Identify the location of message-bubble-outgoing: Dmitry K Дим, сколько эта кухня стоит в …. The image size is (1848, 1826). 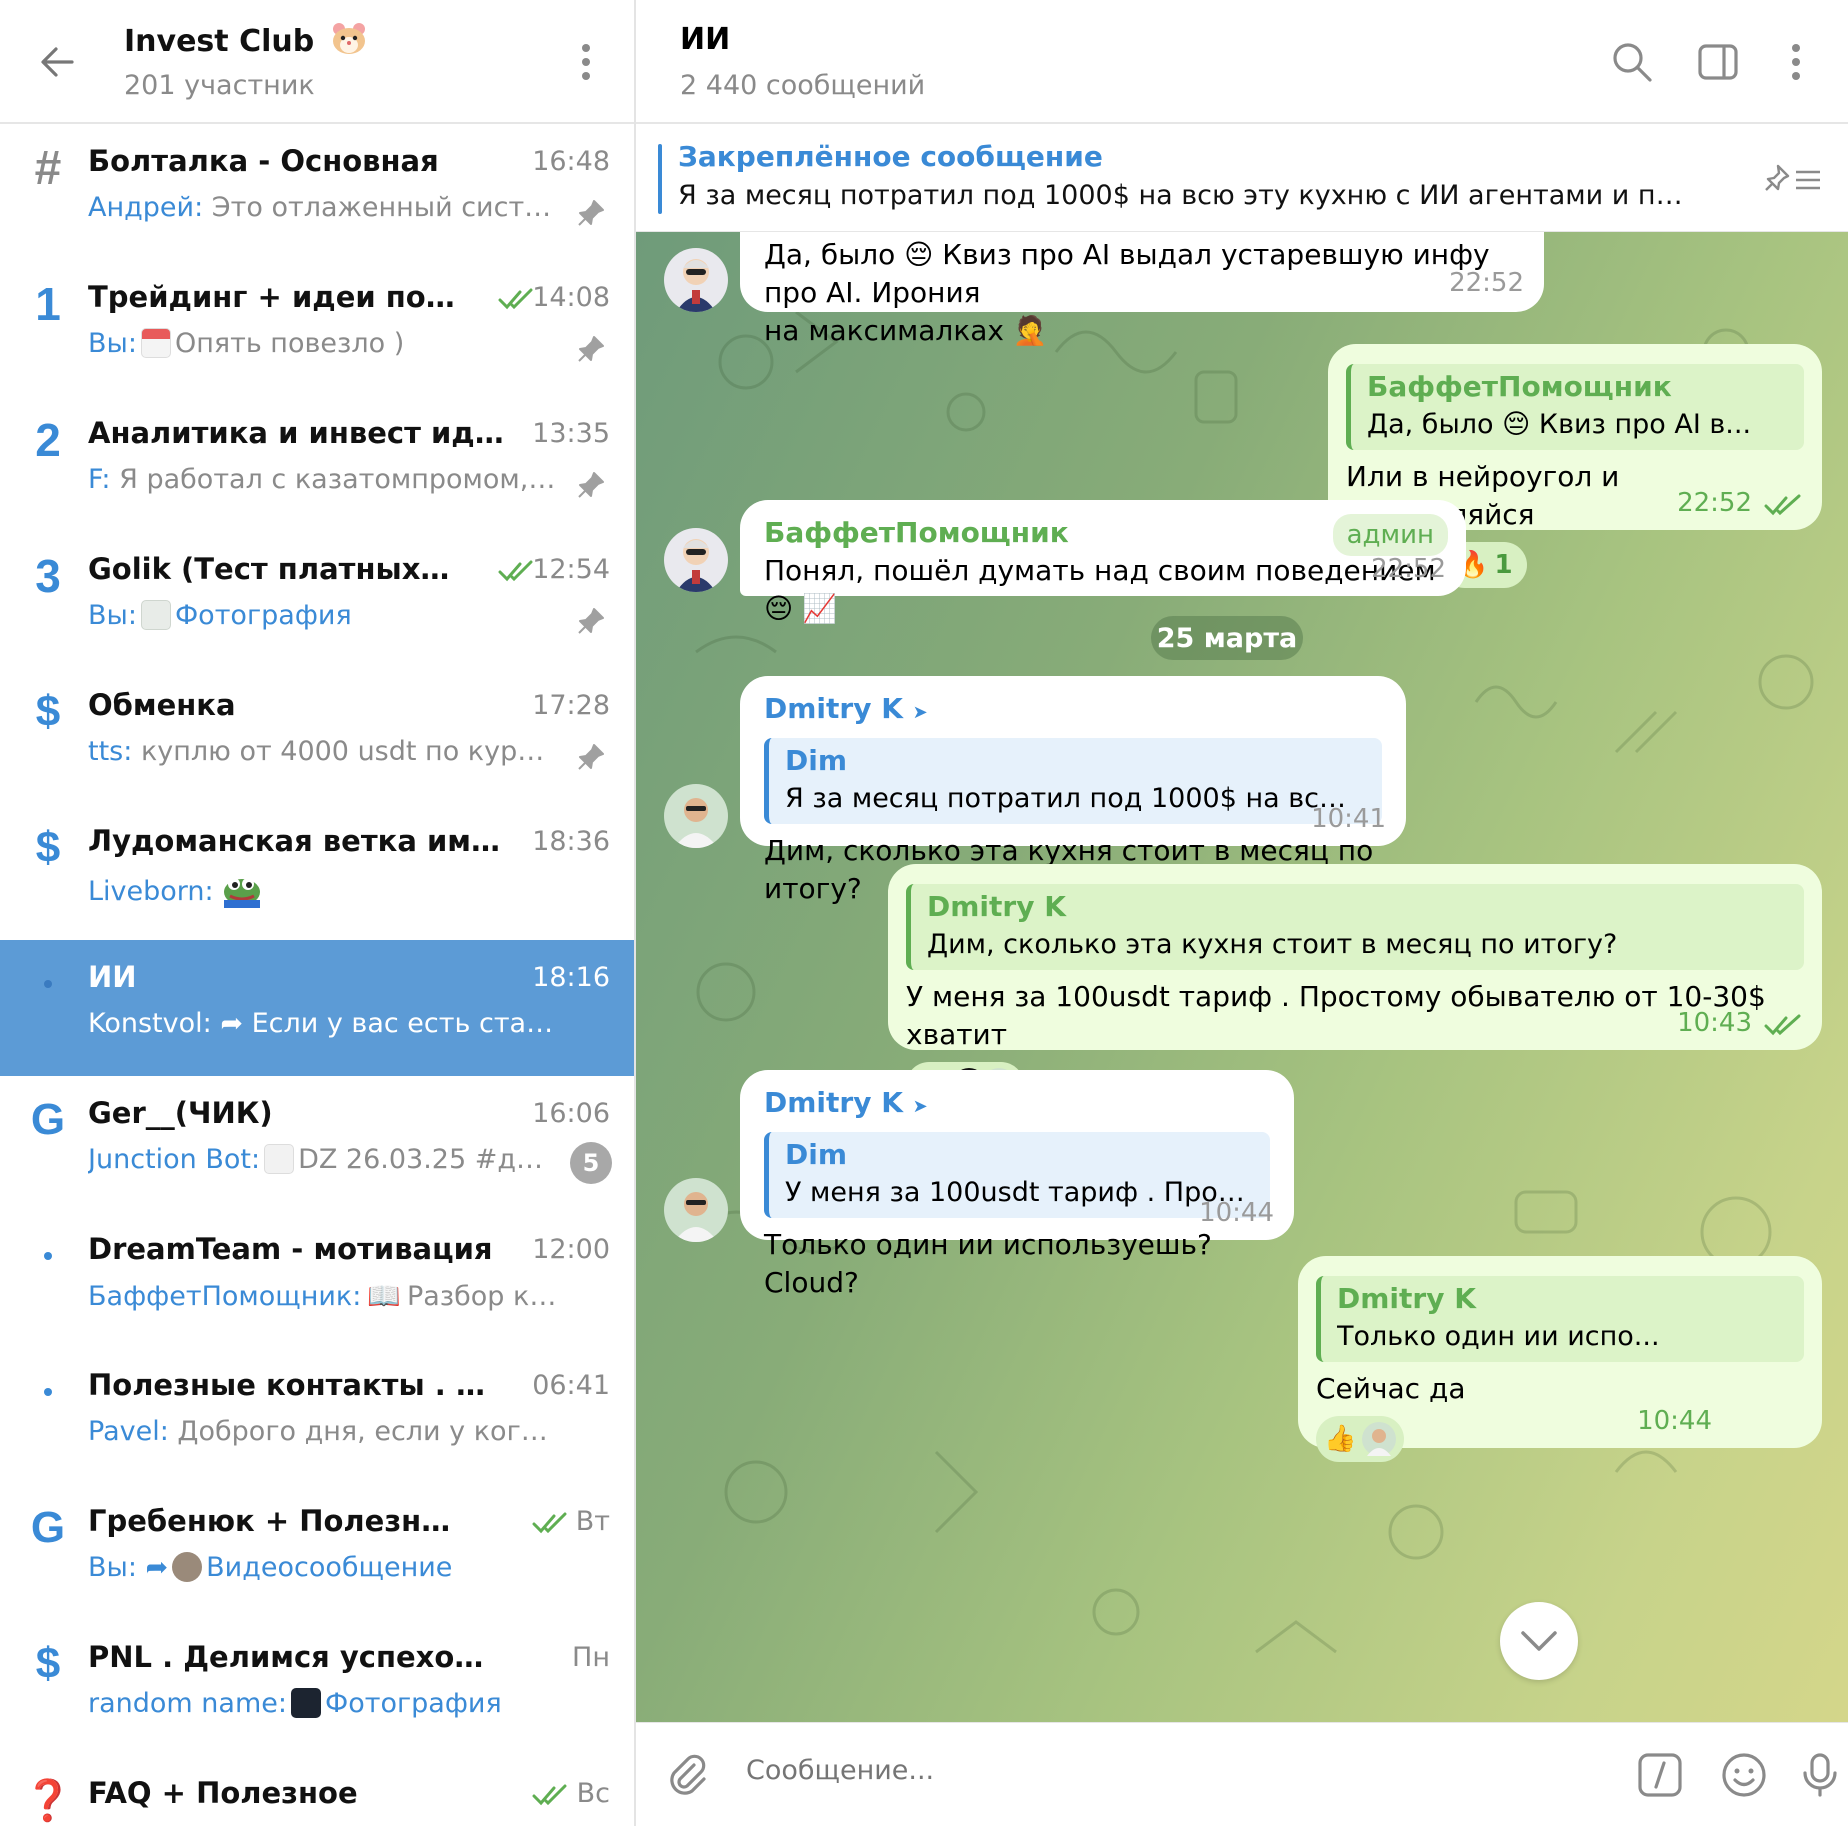
(1355, 986).